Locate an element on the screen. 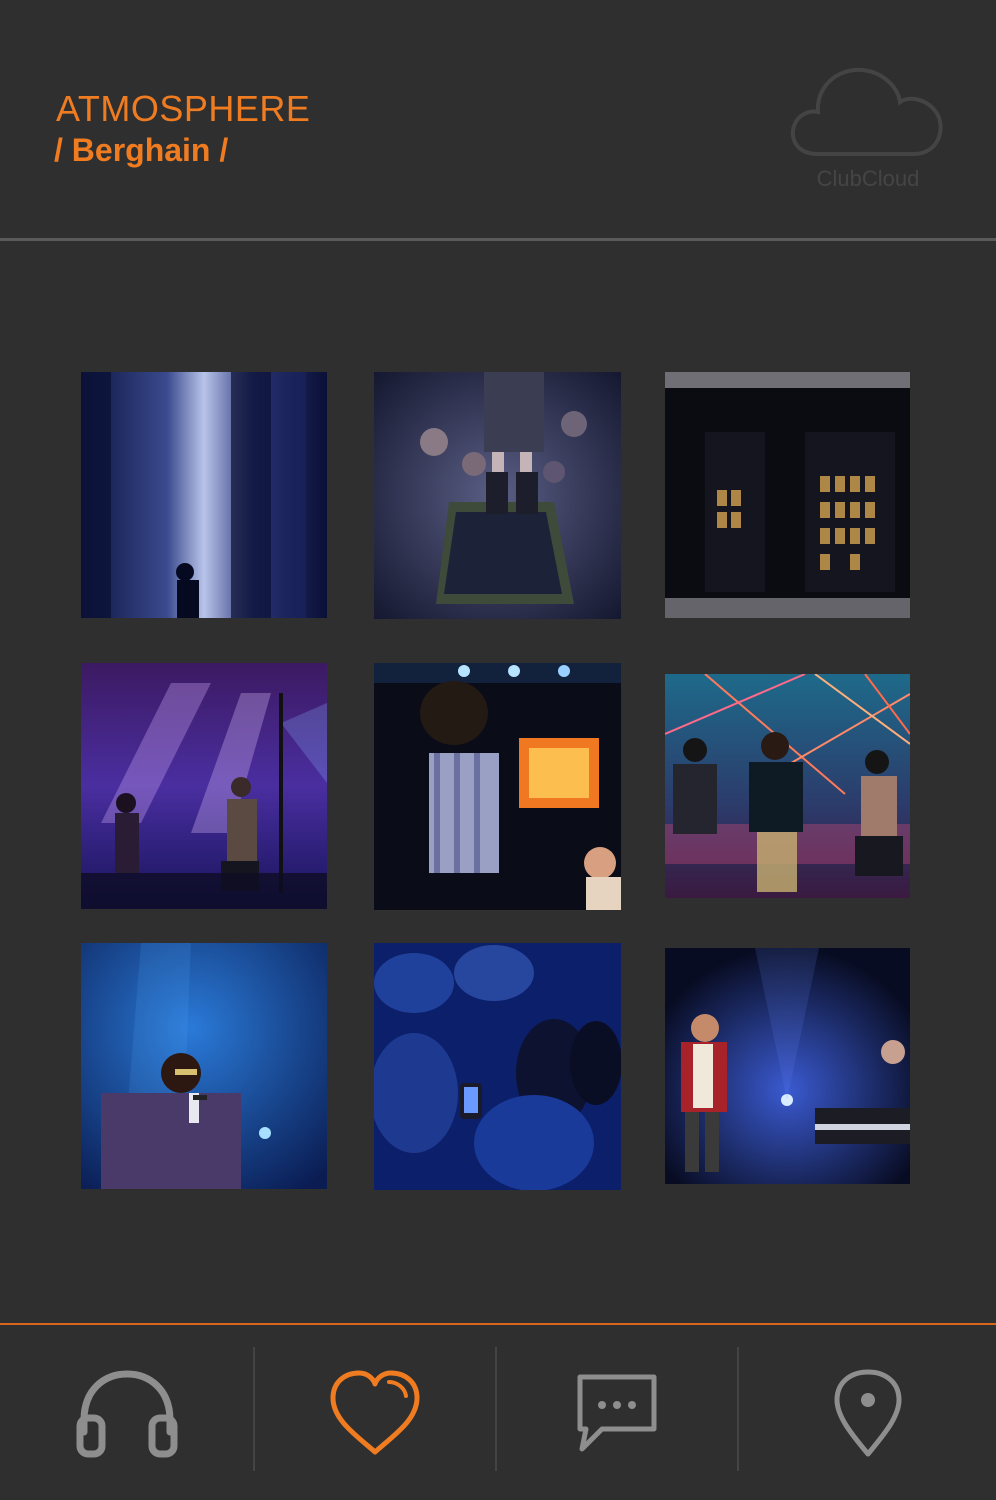  photo-rapper-mic is located at coordinates (204, 1066).